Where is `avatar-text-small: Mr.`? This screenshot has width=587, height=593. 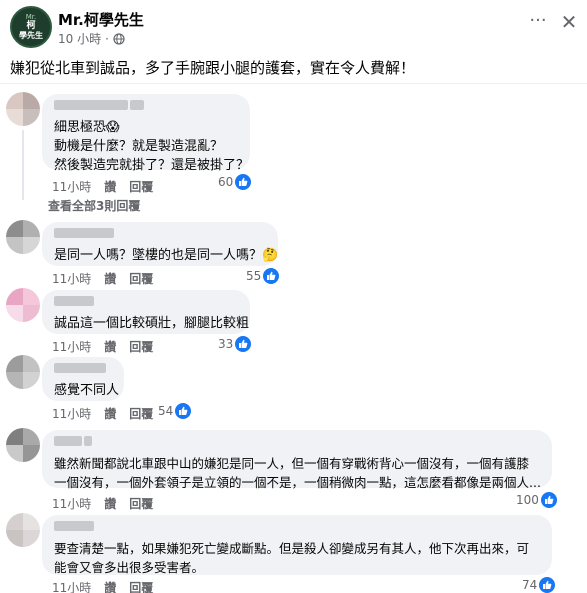 avatar-text-small: Mr. is located at coordinates (31, 16).